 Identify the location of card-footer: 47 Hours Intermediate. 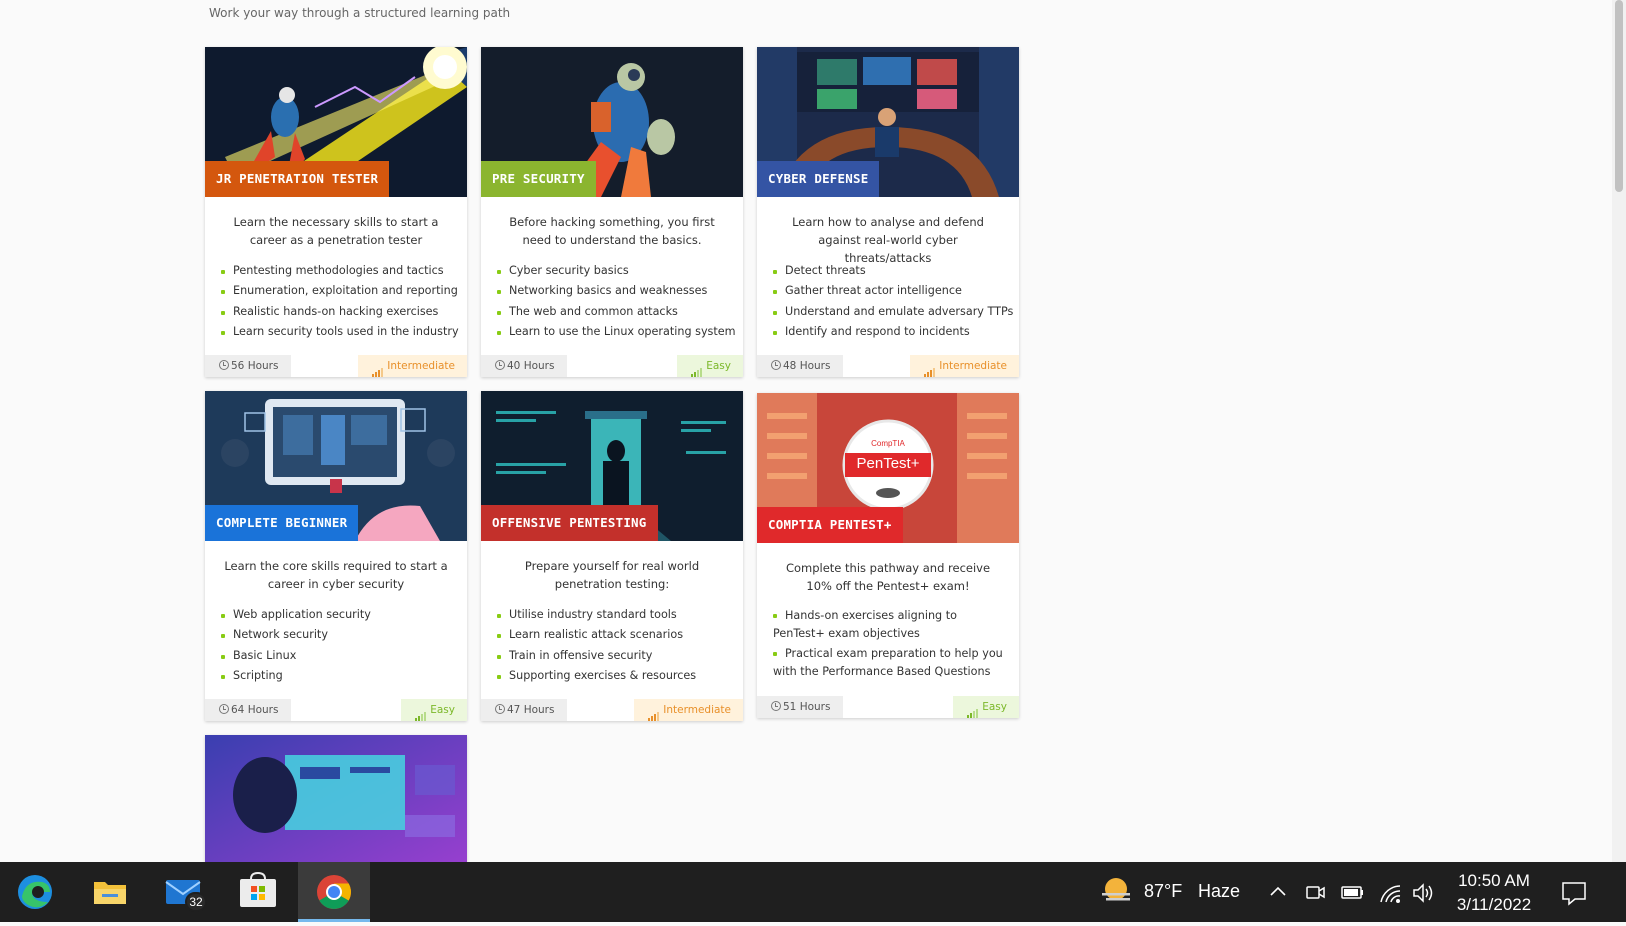
(612, 710).